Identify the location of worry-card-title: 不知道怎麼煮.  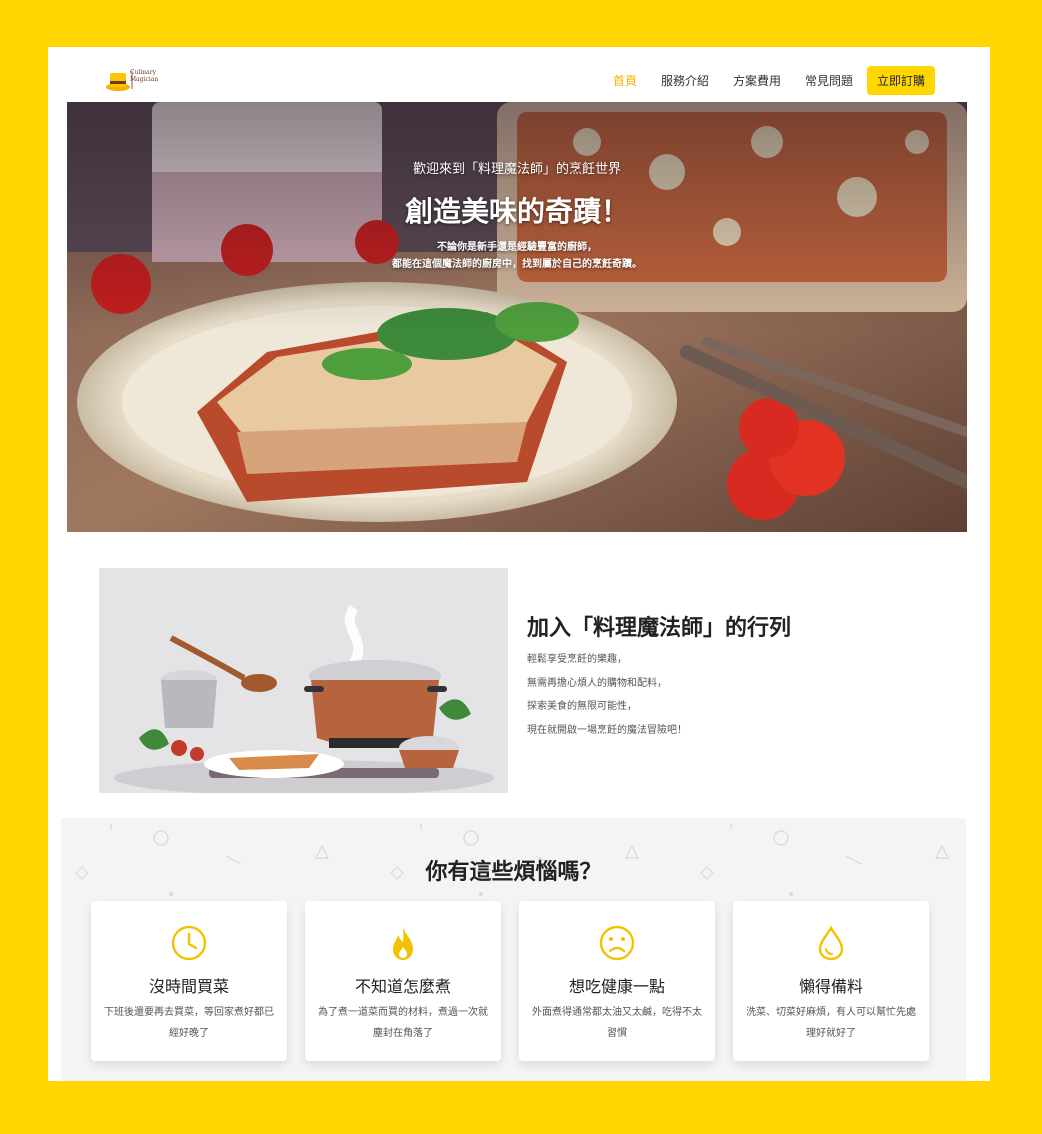
(402, 986).